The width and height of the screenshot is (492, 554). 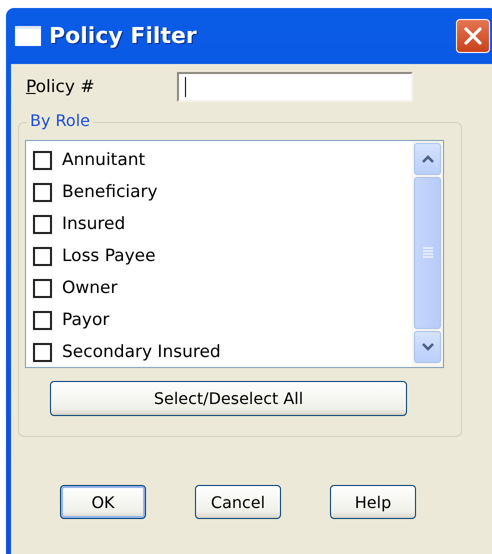 What do you see at coordinates (86, 320) in the screenshot?
I see `checkbox-label: Payor` at bounding box center [86, 320].